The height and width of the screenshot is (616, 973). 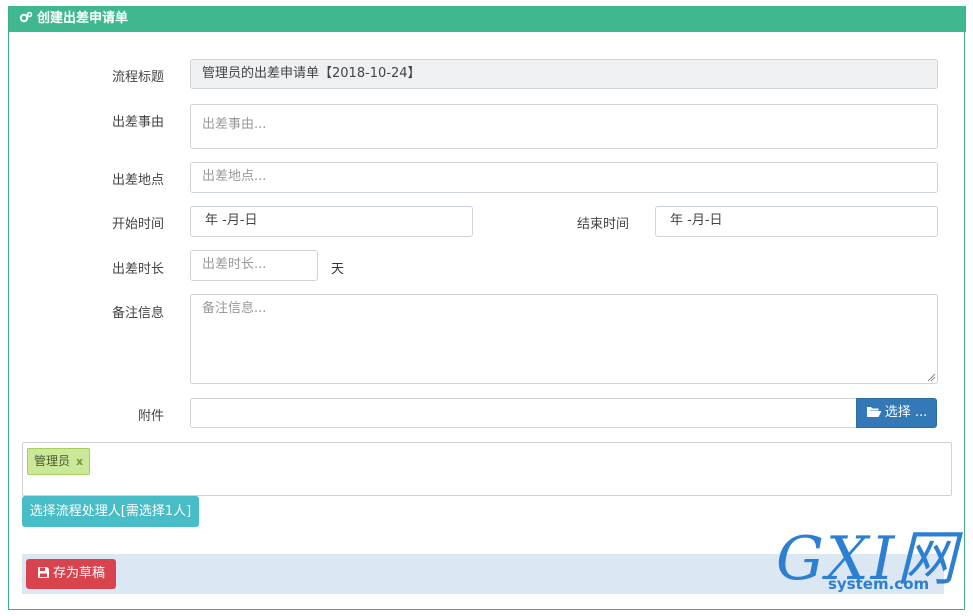 What do you see at coordinates (602, 224) in the screenshot?
I see `end-time-label: 结束时间` at bounding box center [602, 224].